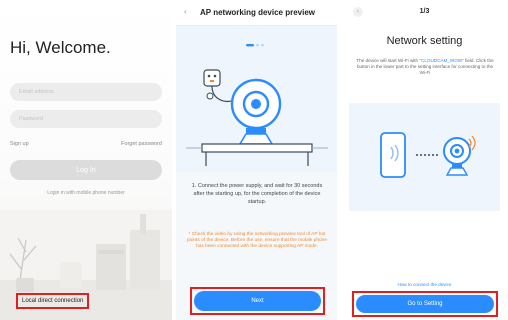  Describe the element at coordinates (86, 170) in the screenshot. I see `login-button: Log In` at that location.